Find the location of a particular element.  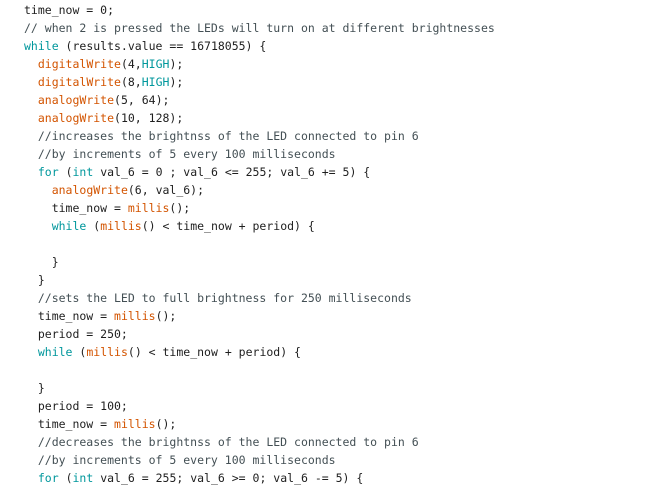

code-line: time_now = 0; is located at coordinates (69, 10).